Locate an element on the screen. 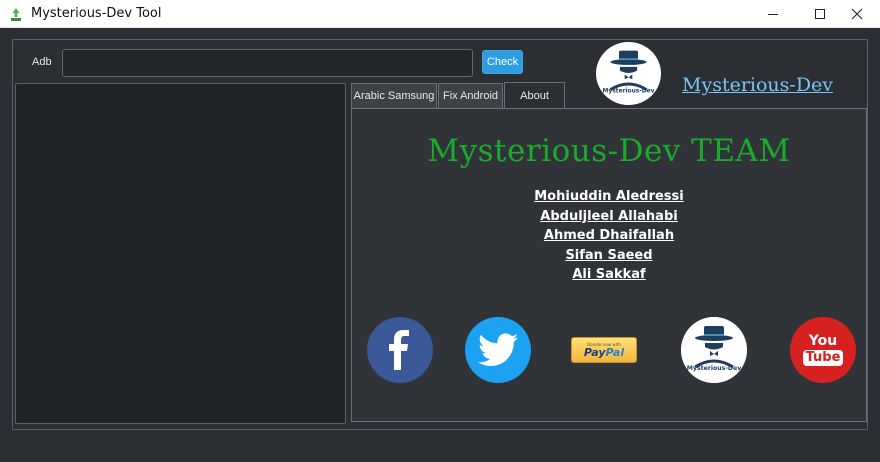  app-icon is located at coordinates (16, 14).